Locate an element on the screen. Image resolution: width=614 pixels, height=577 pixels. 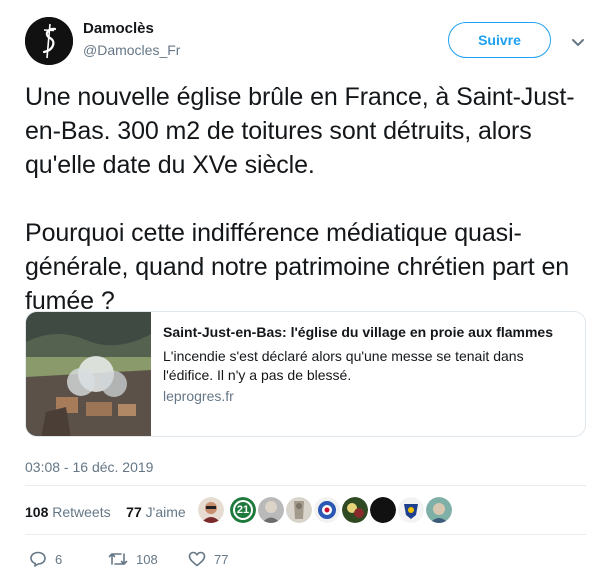
chevron-down-icon is located at coordinates (578, 44).